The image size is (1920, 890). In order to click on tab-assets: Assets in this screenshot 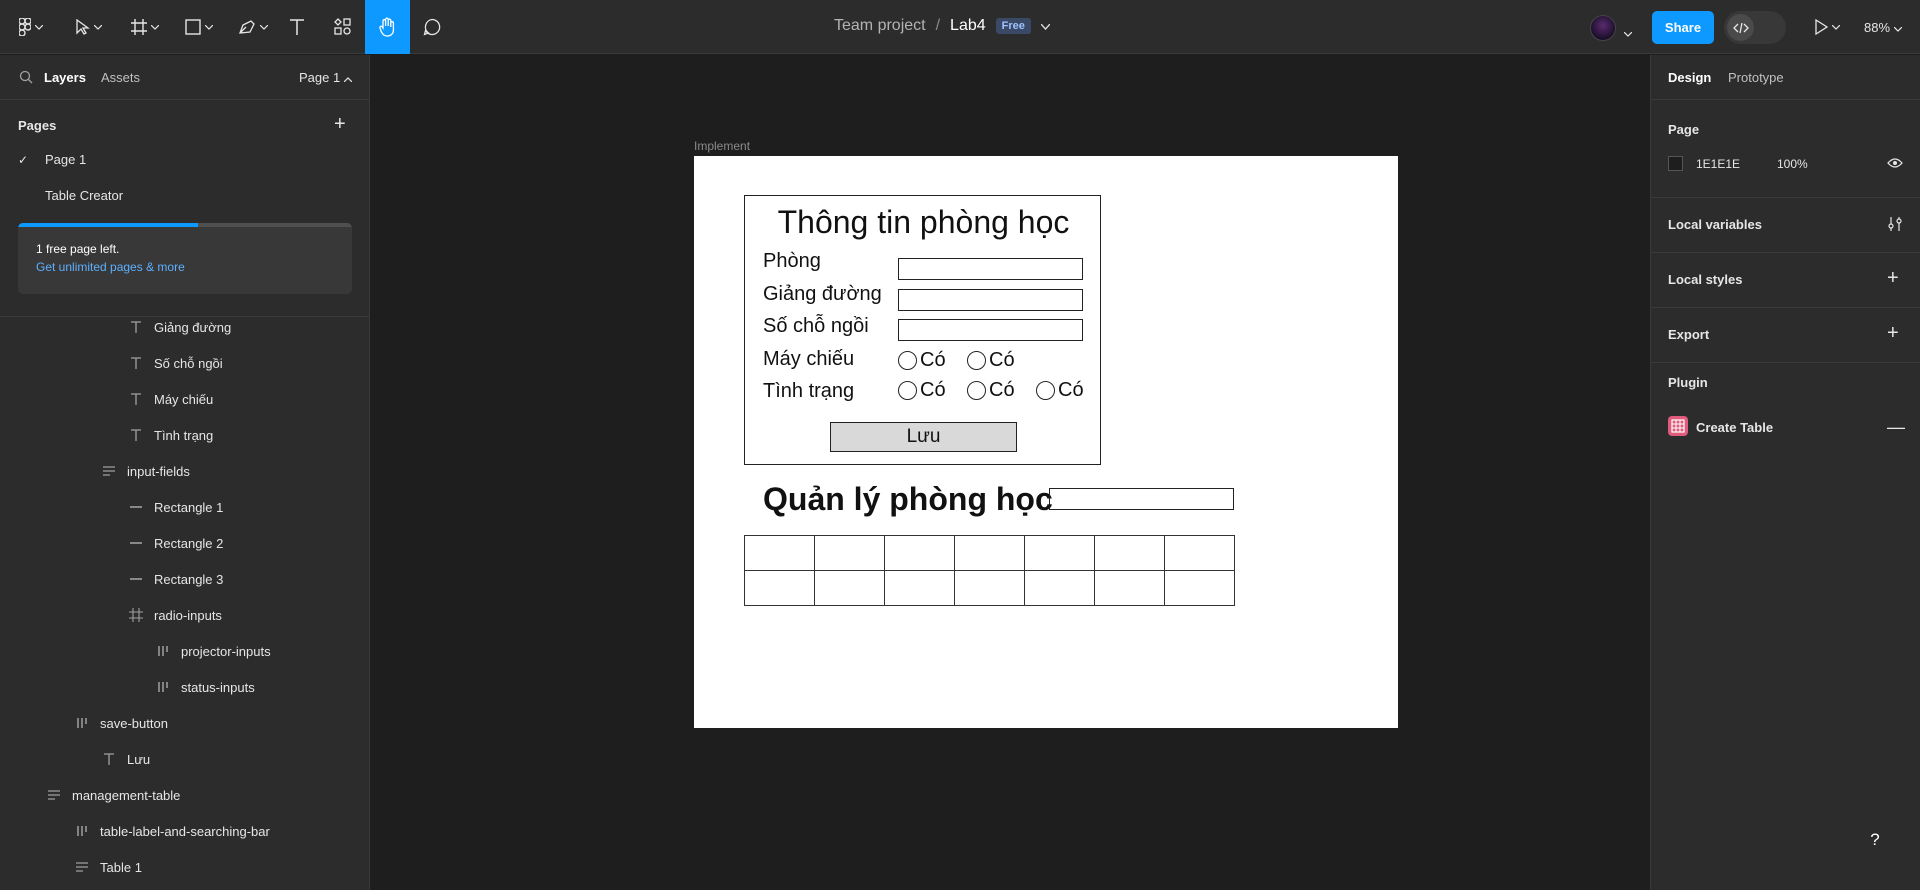, I will do `click(120, 77)`.